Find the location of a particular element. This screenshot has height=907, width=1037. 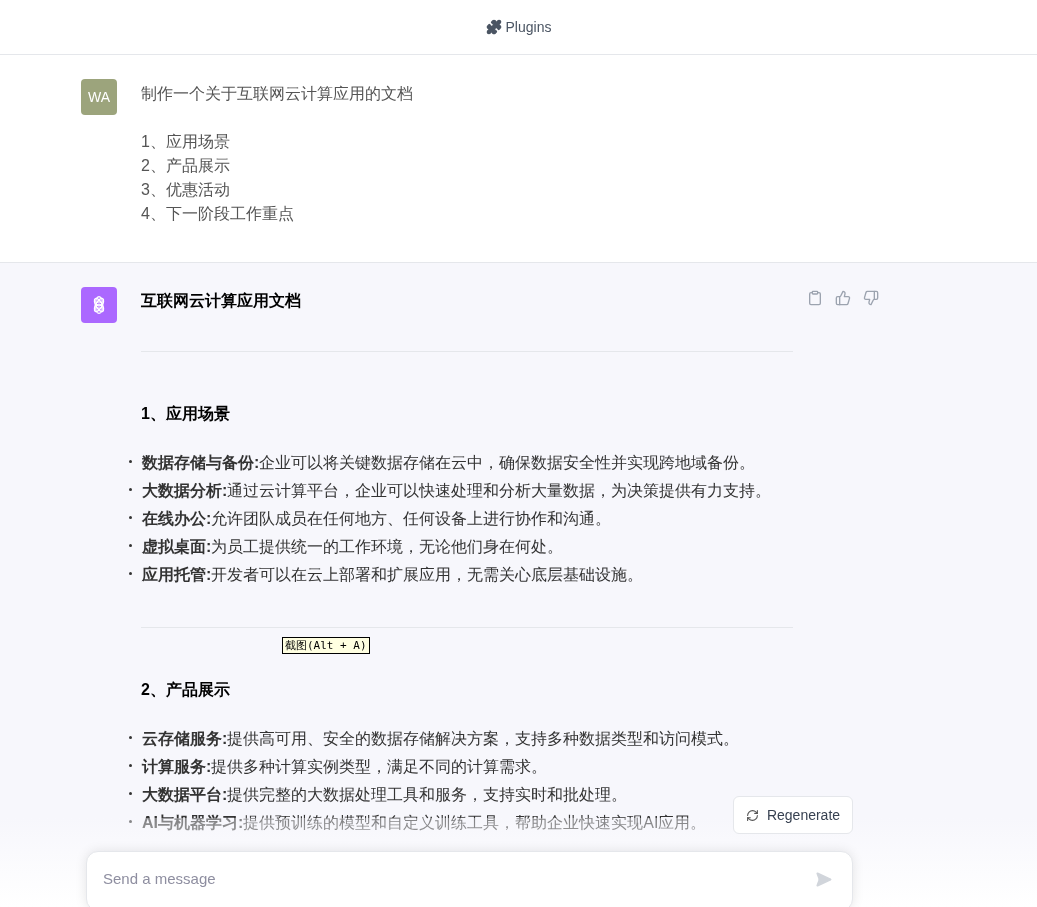

bullet-text: 虚拟桌面:为员工提供统一的工作环境，无论他们身在何处。 is located at coordinates (353, 547).